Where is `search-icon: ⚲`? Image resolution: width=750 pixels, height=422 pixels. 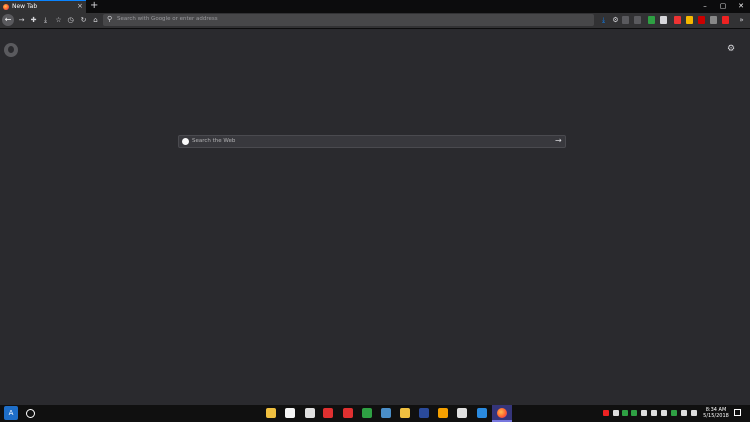 search-icon: ⚲ is located at coordinates (110, 19).